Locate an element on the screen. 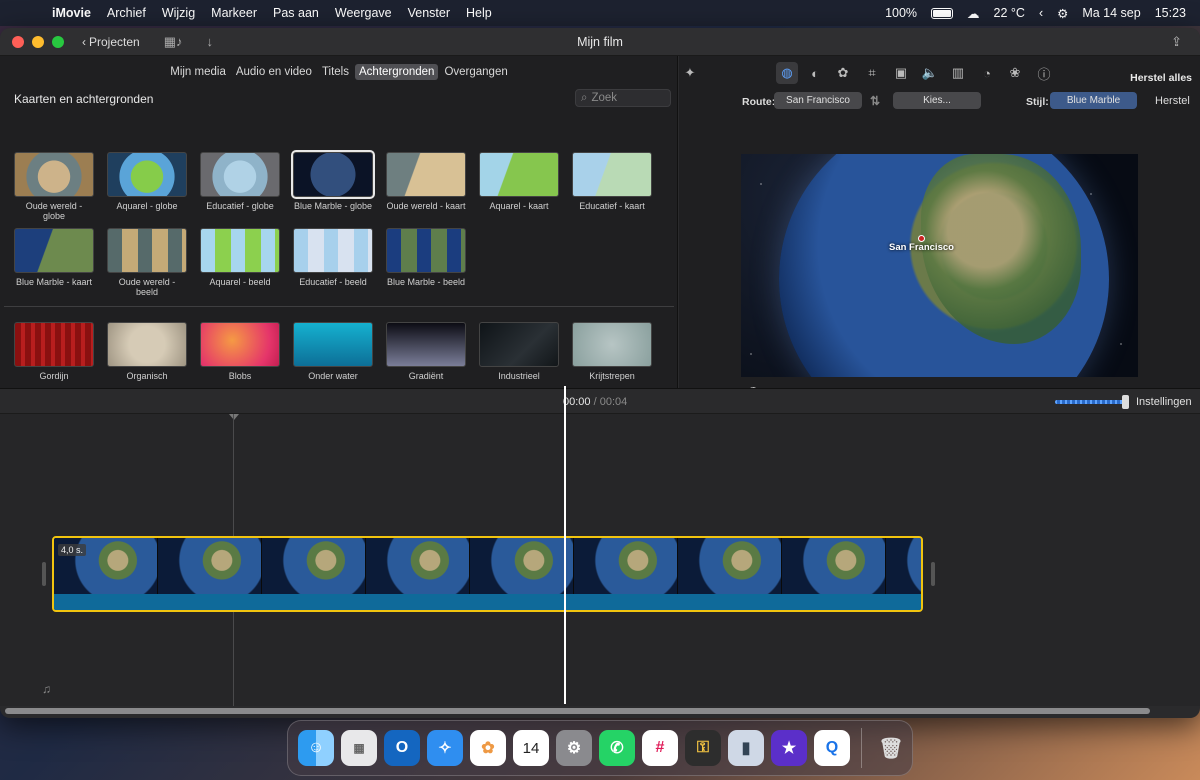  trash-icon: 🗑 is located at coordinates (891, 748).